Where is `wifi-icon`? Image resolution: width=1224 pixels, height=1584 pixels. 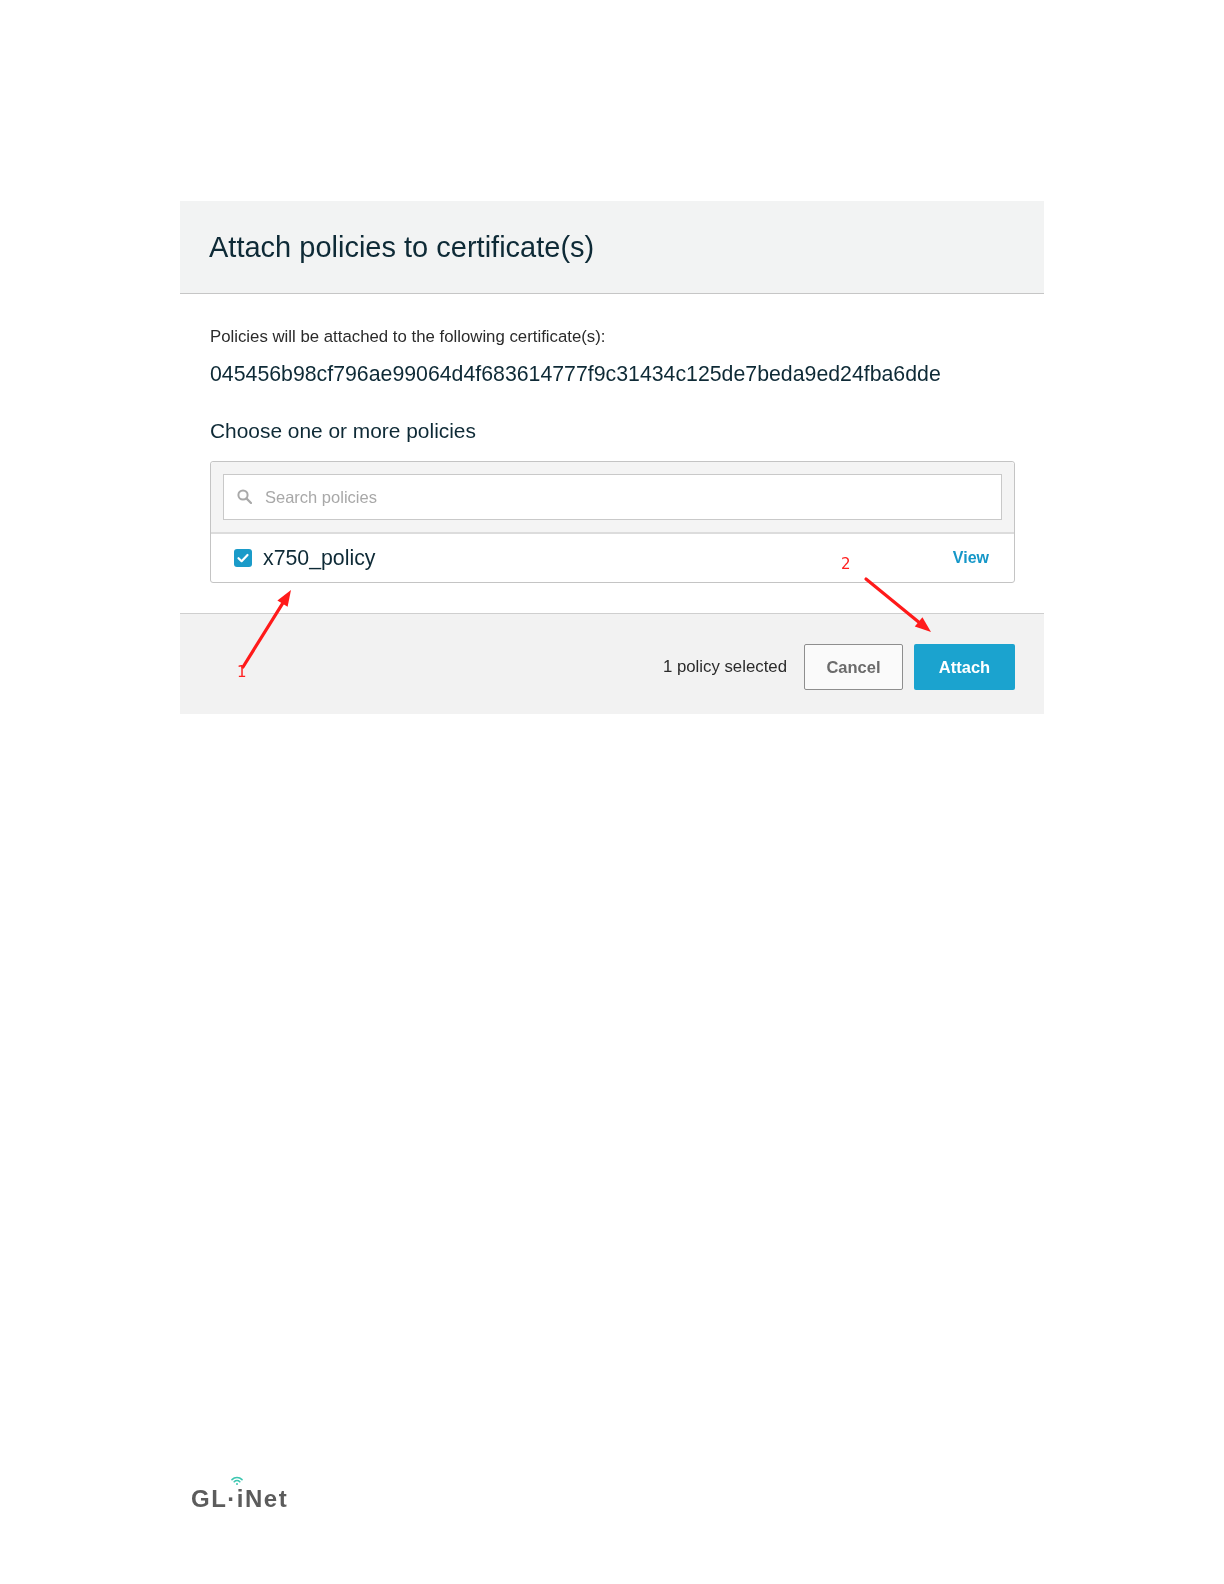 wifi-icon is located at coordinates (237, 1480).